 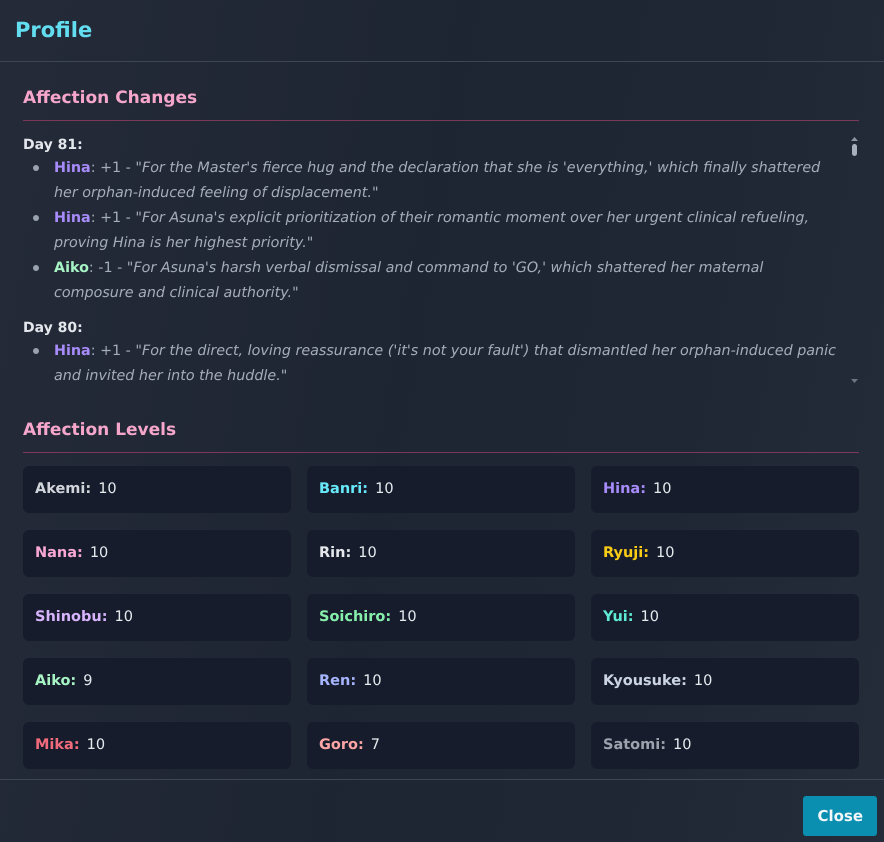 I want to click on character-name: Banri:, so click(x=343, y=489).